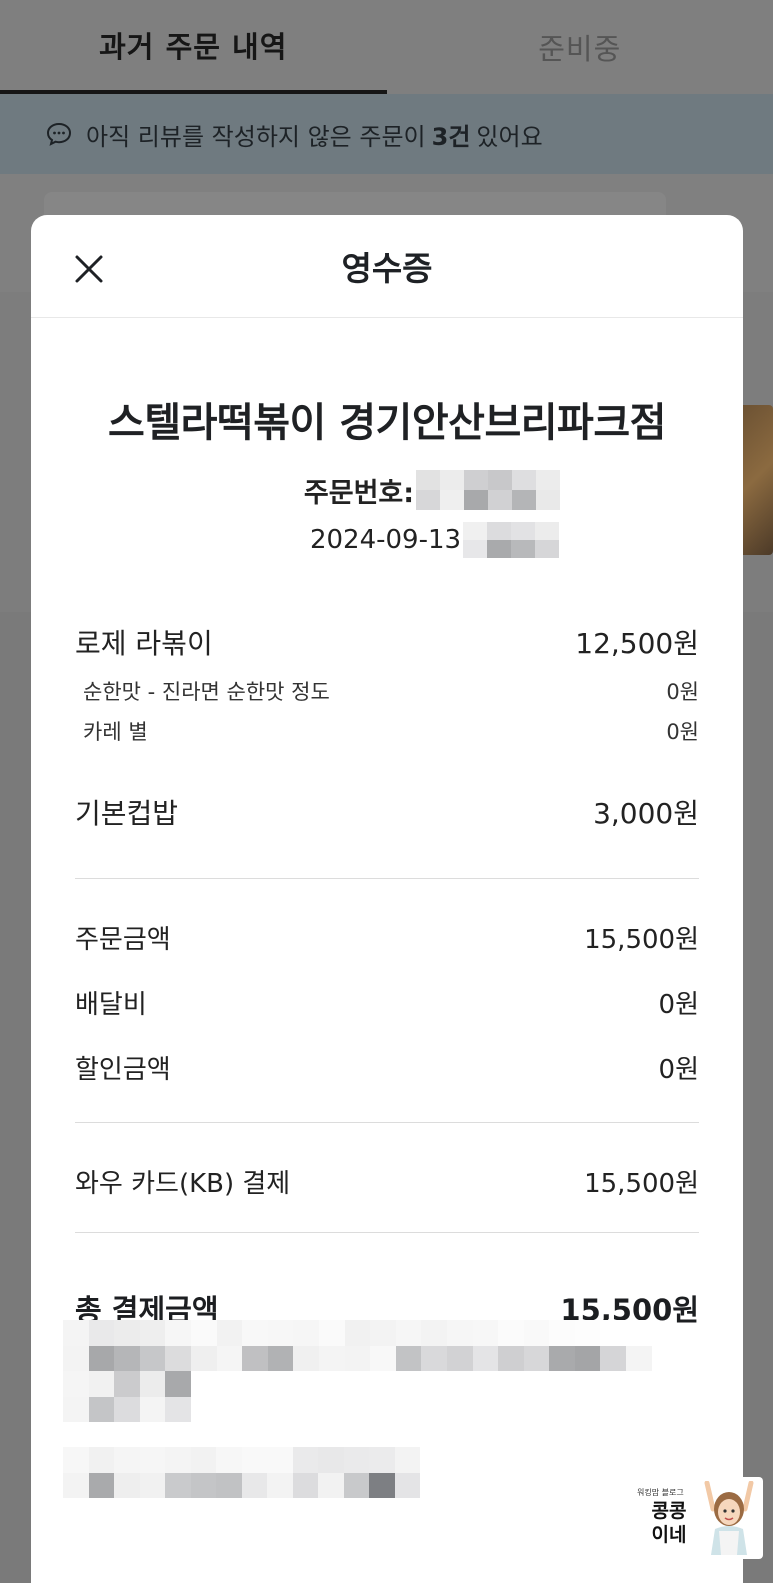  I want to click on item-price: 12,500원, so click(637, 643).